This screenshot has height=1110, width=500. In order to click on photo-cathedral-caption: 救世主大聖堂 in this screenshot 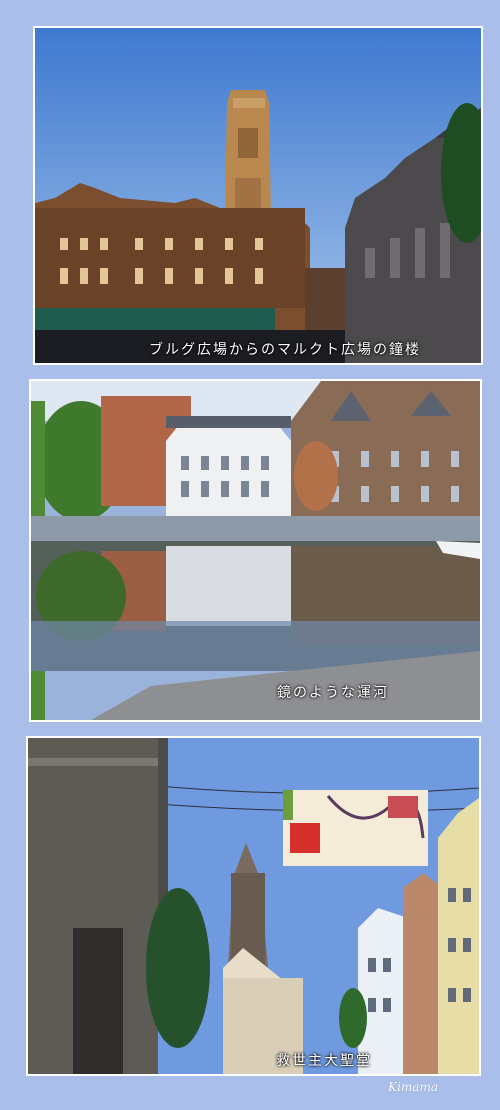, I will do `click(324, 1061)`.